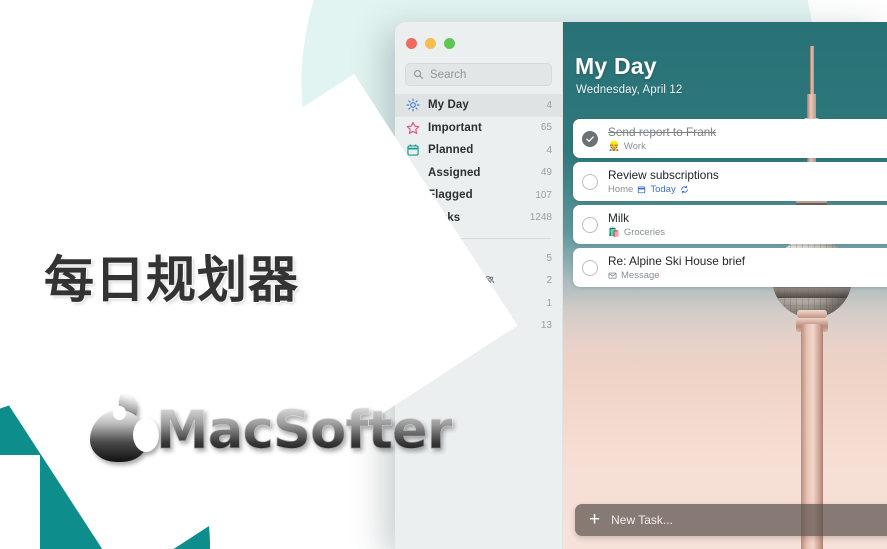 The width and height of the screenshot is (887, 549). Describe the element at coordinates (451, 150) in the screenshot. I see `sidebar-item-label: Planned` at that location.